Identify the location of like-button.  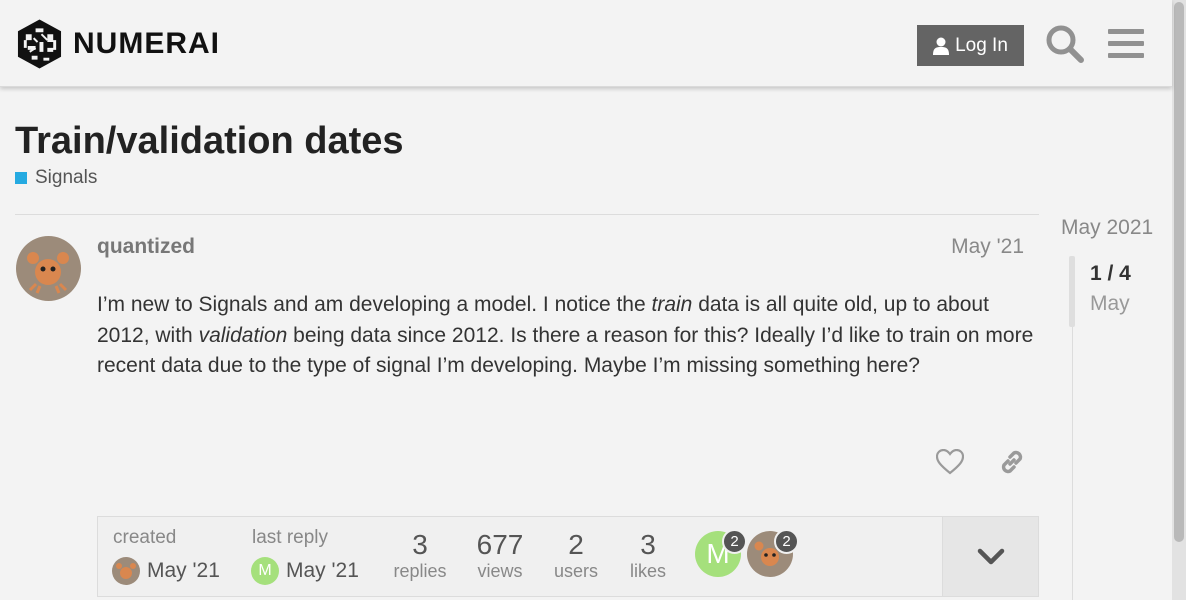
(950, 462).